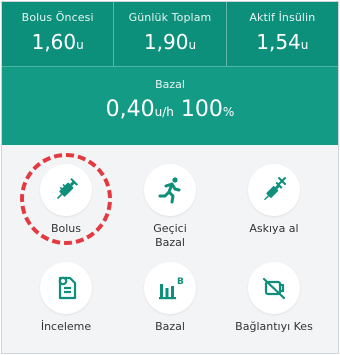 This screenshot has width=340, height=355. I want to click on bazal-button: B Bazal, so click(170, 298).